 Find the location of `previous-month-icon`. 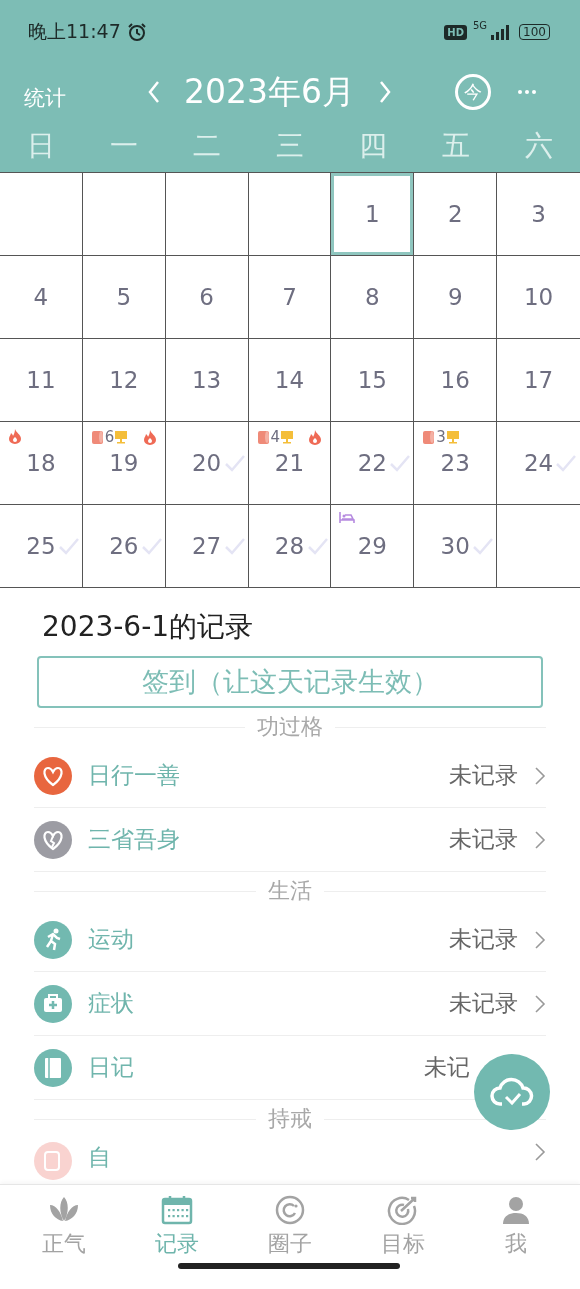

previous-month-icon is located at coordinates (154, 92).